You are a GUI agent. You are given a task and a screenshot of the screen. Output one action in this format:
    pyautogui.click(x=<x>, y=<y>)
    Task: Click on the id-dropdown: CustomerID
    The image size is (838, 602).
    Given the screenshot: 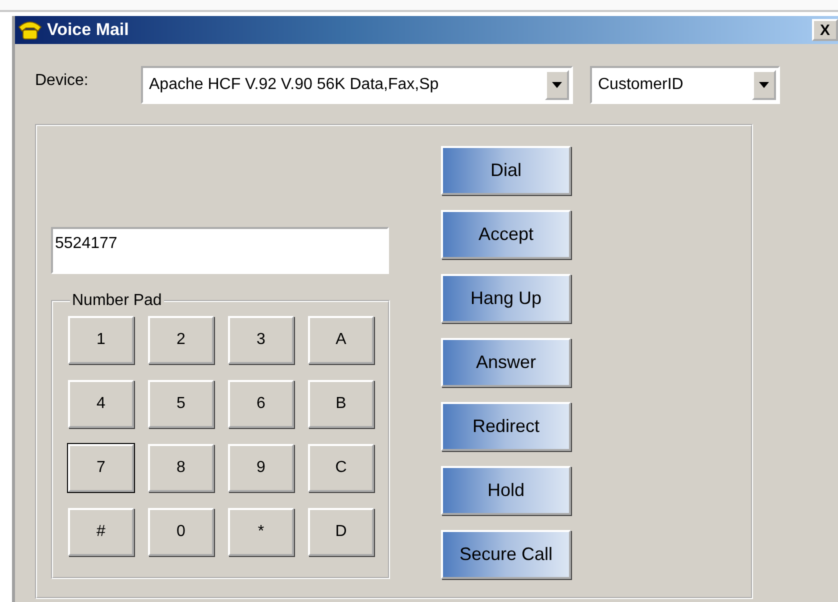 What is the action you would take?
    pyautogui.click(x=685, y=85)
    